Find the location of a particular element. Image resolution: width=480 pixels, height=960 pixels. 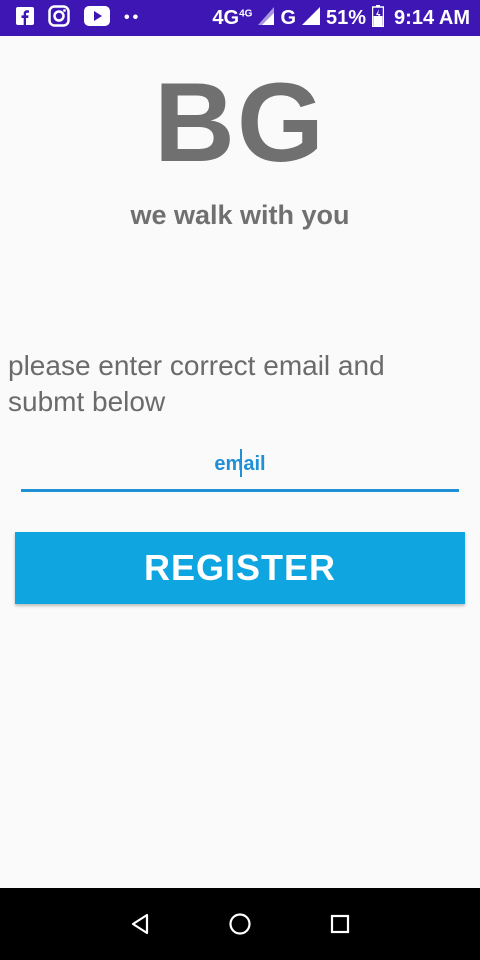

status-bar: •• 4G4G G 51% 9:14 AM is located at coordinates (240, 18).